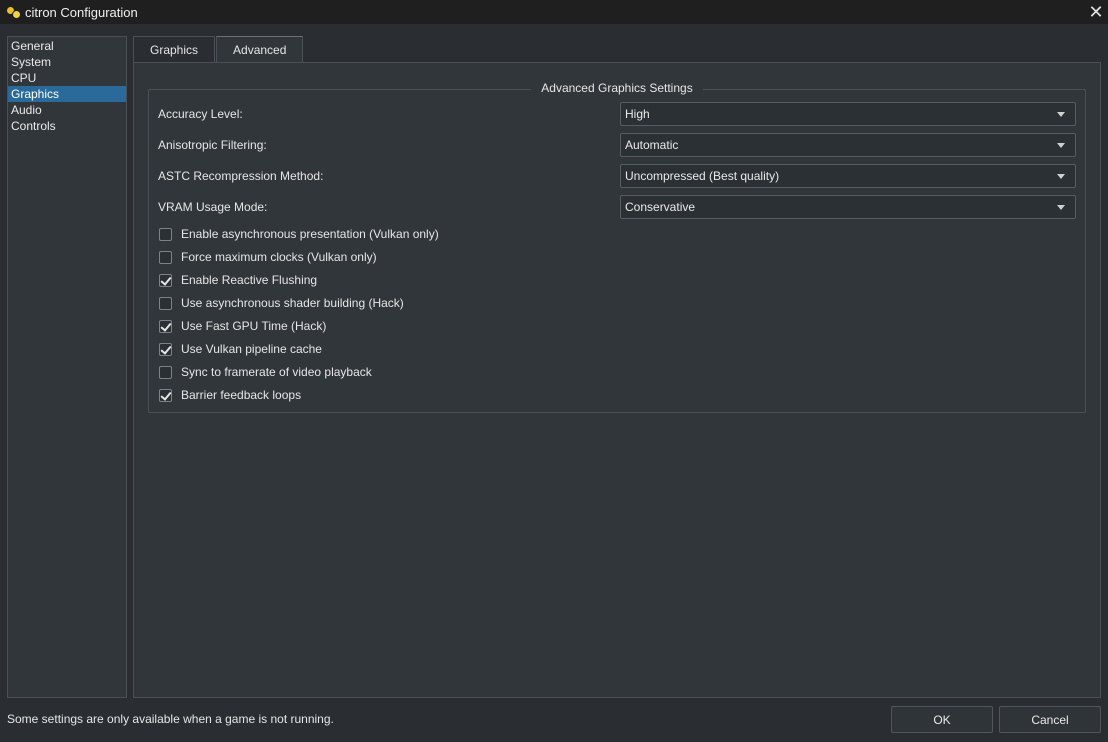 The width and height of the screenshot is (1108, 742). What do you see at coordinates (617, 145) in the screenshot?
I see `setting-row: Anisotropic Filtering: Automatic` at bounding box center [617, 145].